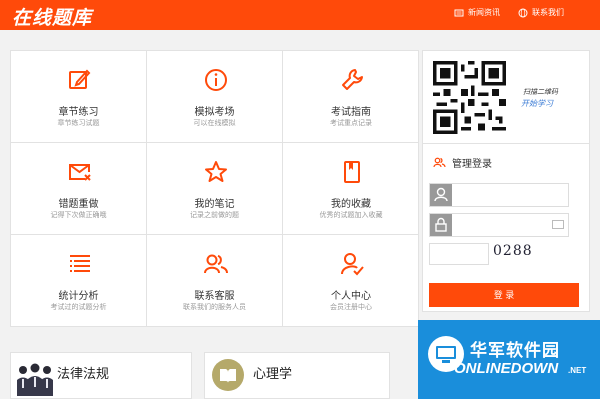 The width and height of the screenshot is (600, 399). I want to click on module-subtitle: 记得下次做正确哦, so click(78, 215).